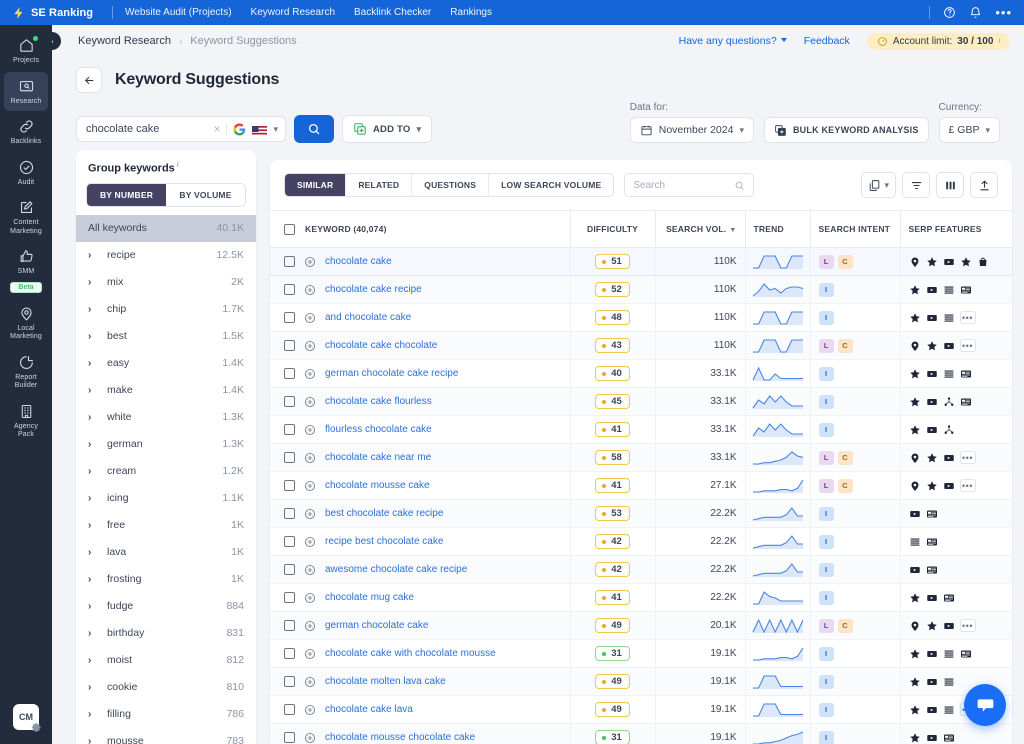 Image resolution: width=1024 pixels, height=744 pixels. Describe the element at coordinates (691, 130) in the screenshot. I see `date-range-select: November 2024 ▾` at that location.